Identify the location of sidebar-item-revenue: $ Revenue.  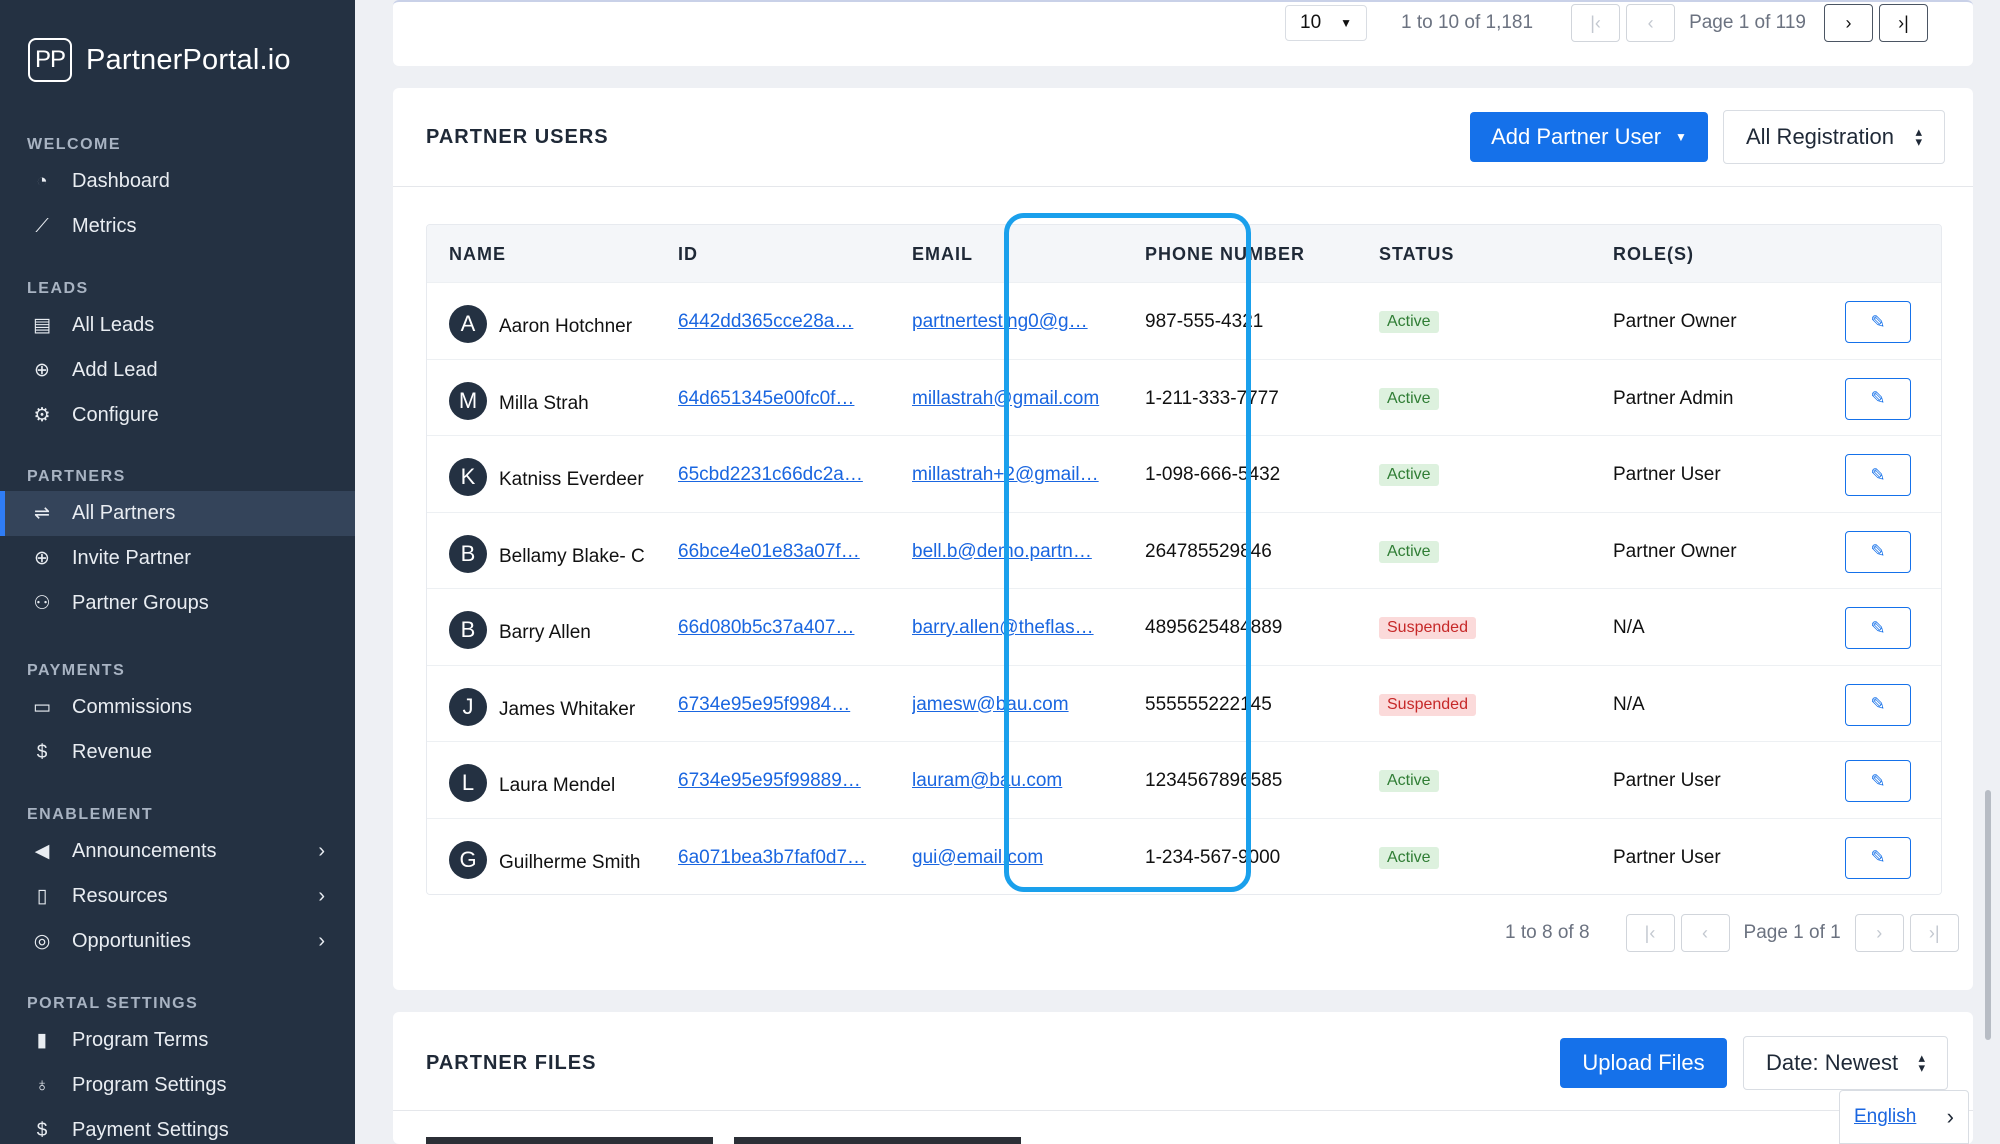
(177, 752).